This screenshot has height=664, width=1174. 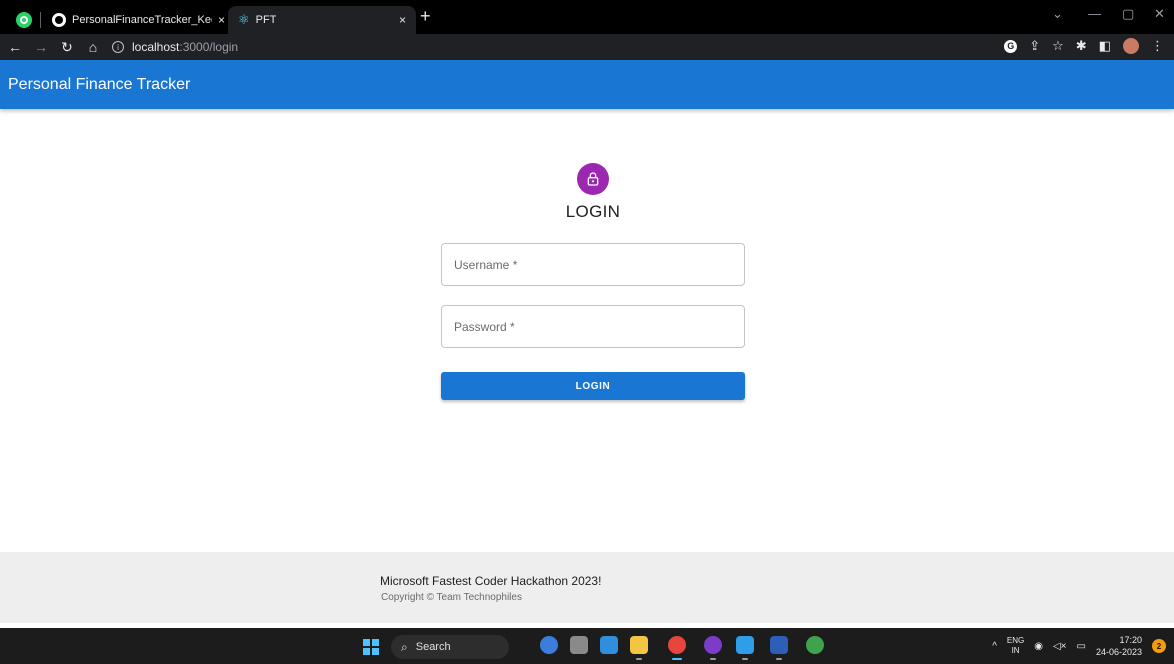 I want to click on battery-icon: ▭, so click(x=1081, y=646).